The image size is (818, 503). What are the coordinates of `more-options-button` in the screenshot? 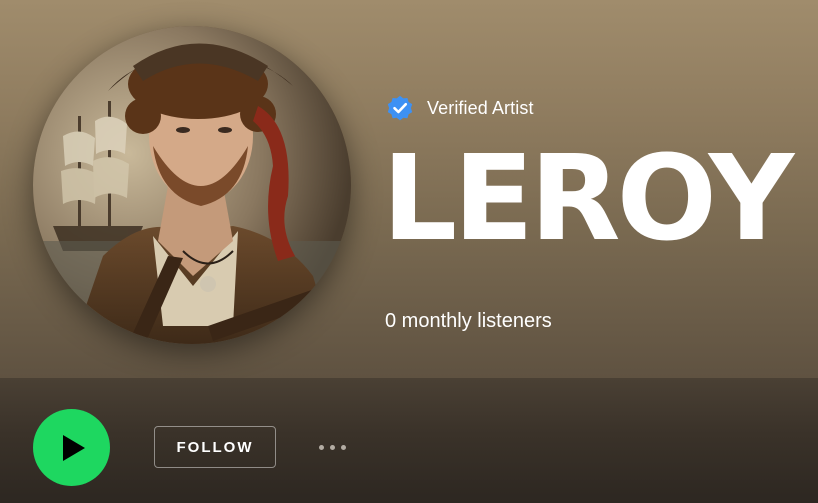 It's located at (332, 447).